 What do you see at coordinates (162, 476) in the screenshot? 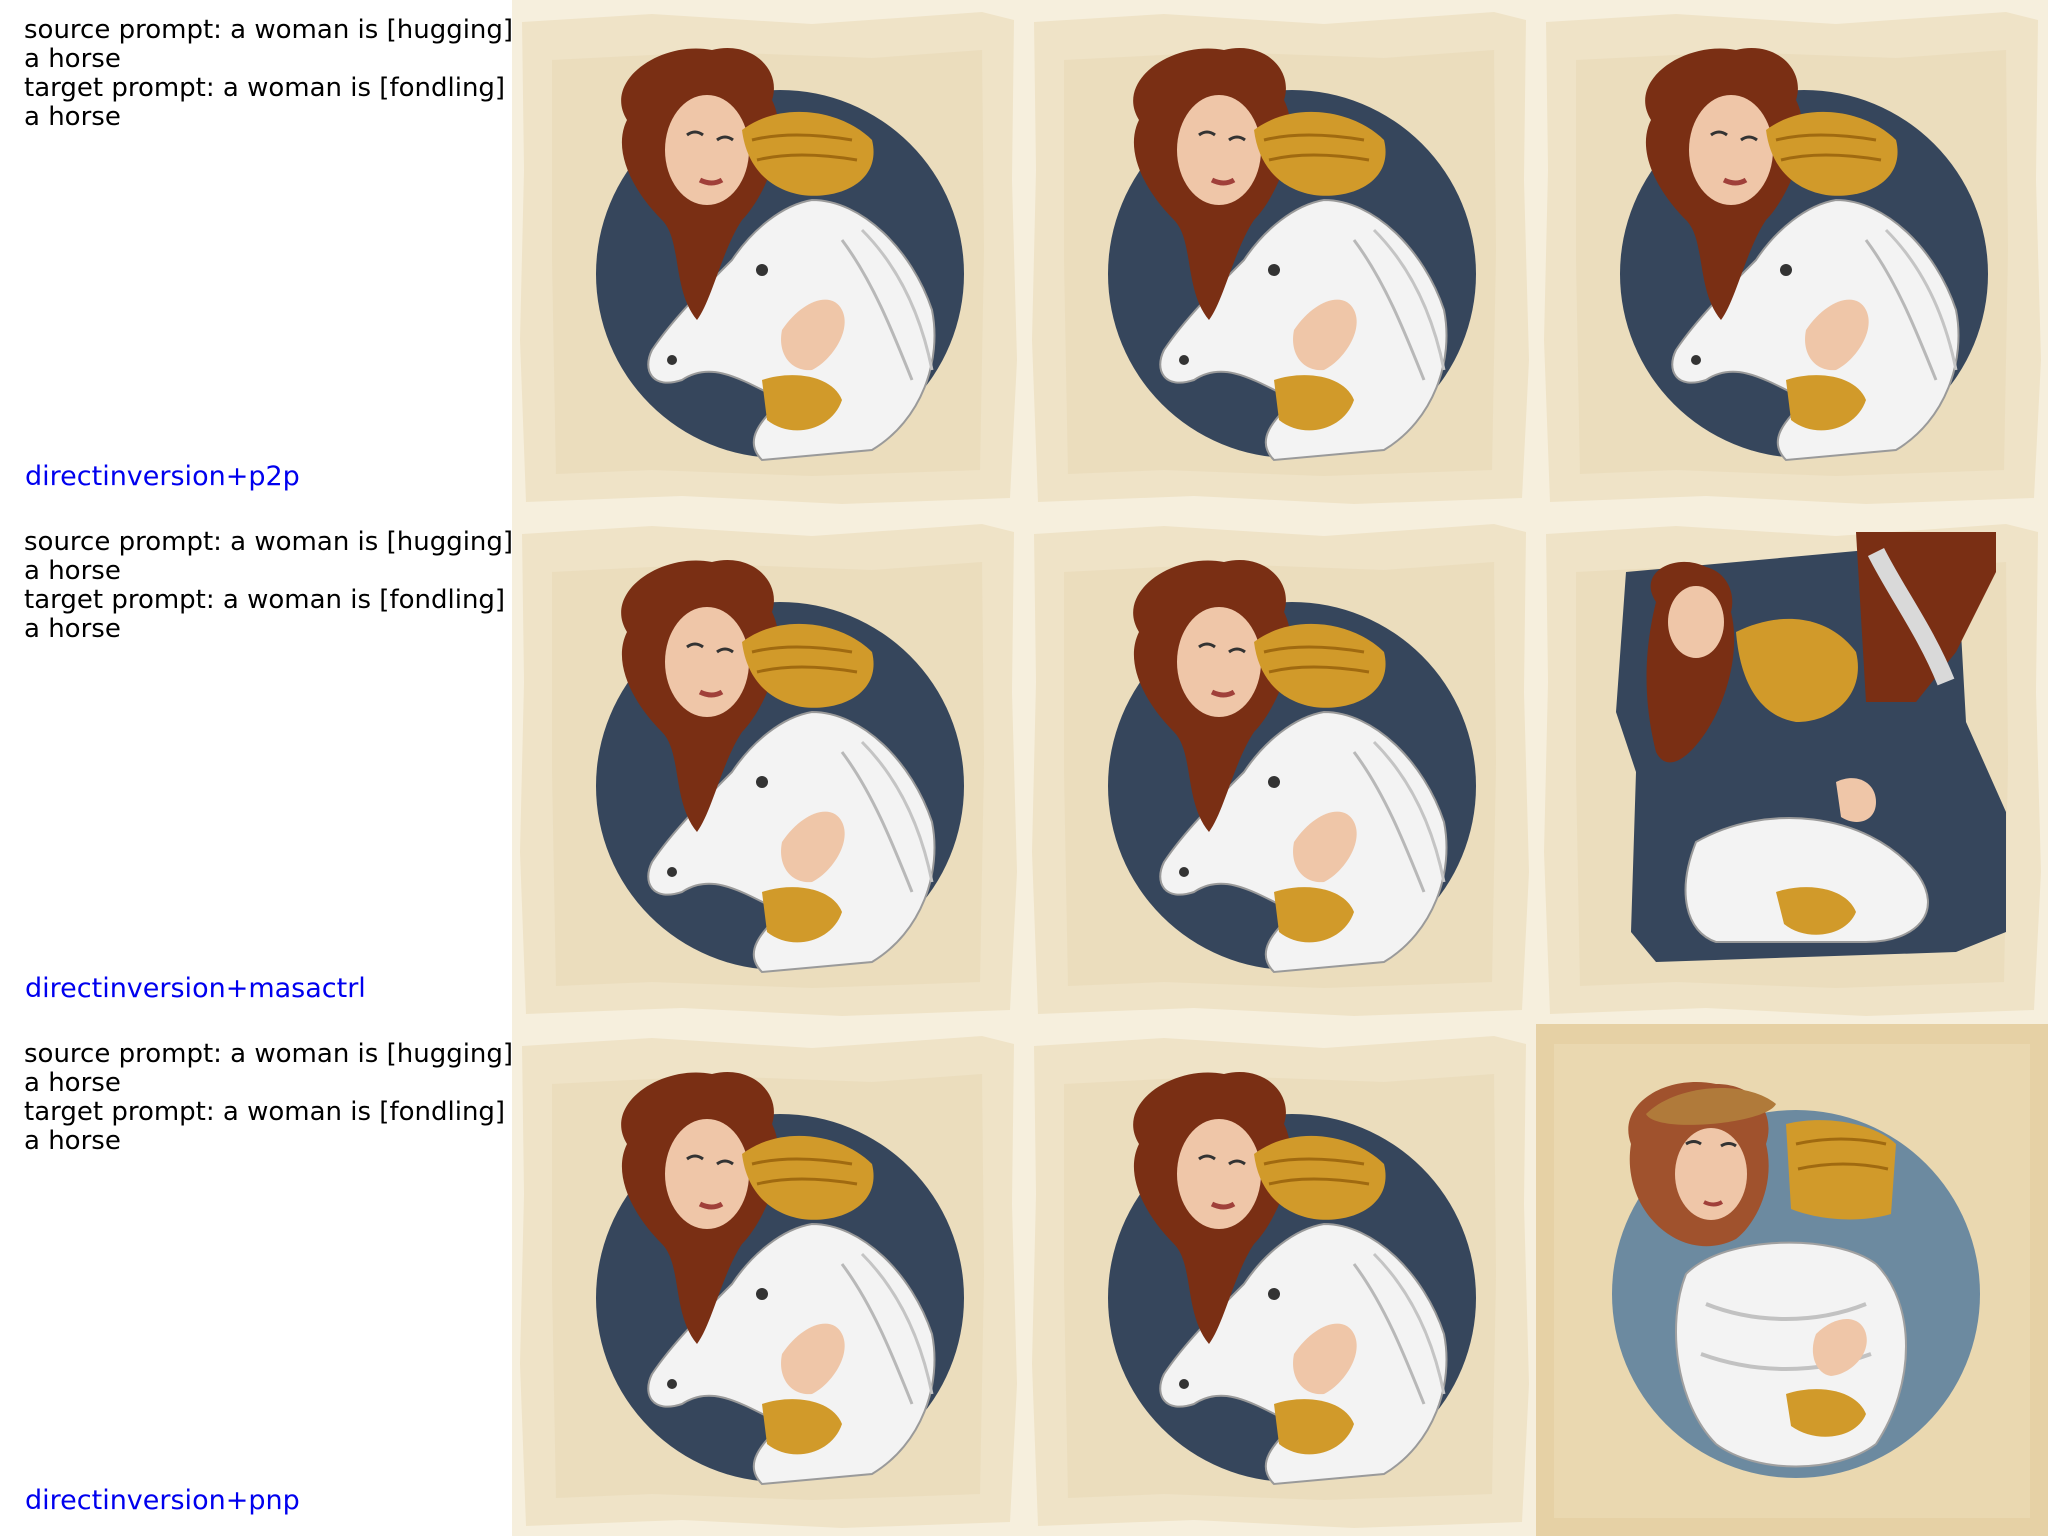
I see `method-label: directinversion+p2p` at bounding box center [162, 476].